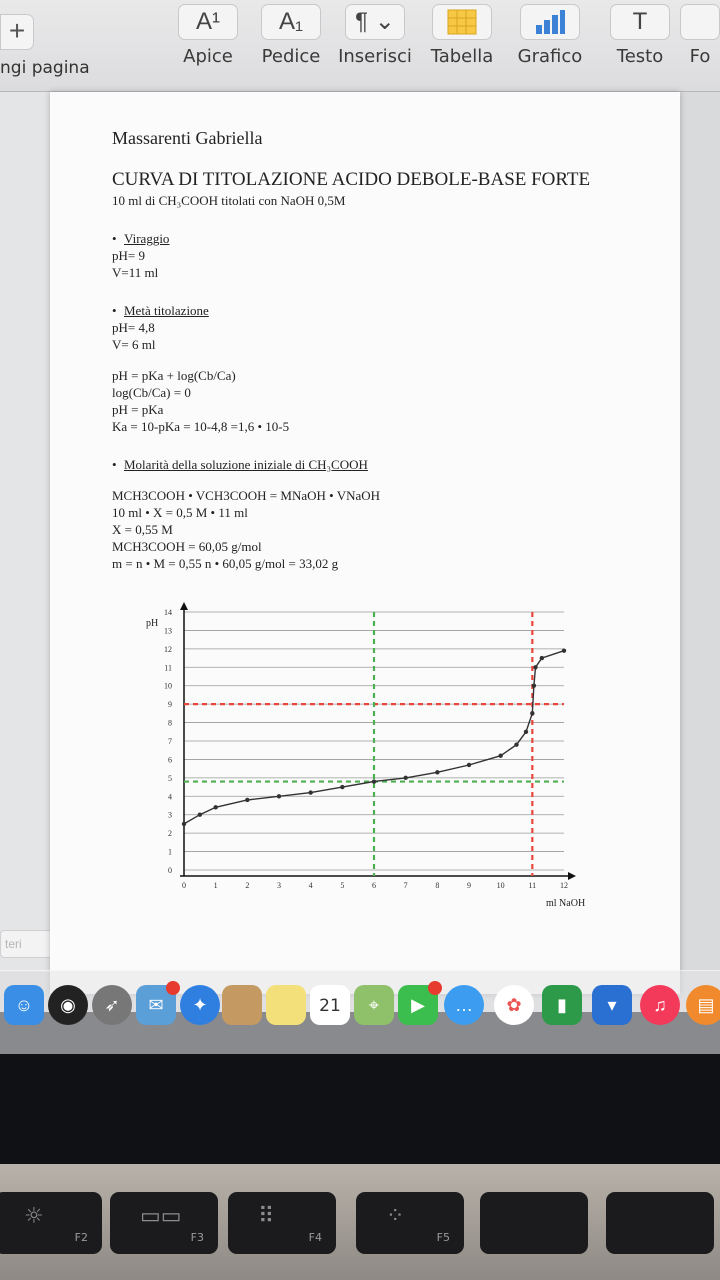 The height and width of the screenshot is (1280, 720). What do you see at coordinates (532, 885) in the screenshot?
I see `x-tick-label: 11` at bounding box center [532, 885].